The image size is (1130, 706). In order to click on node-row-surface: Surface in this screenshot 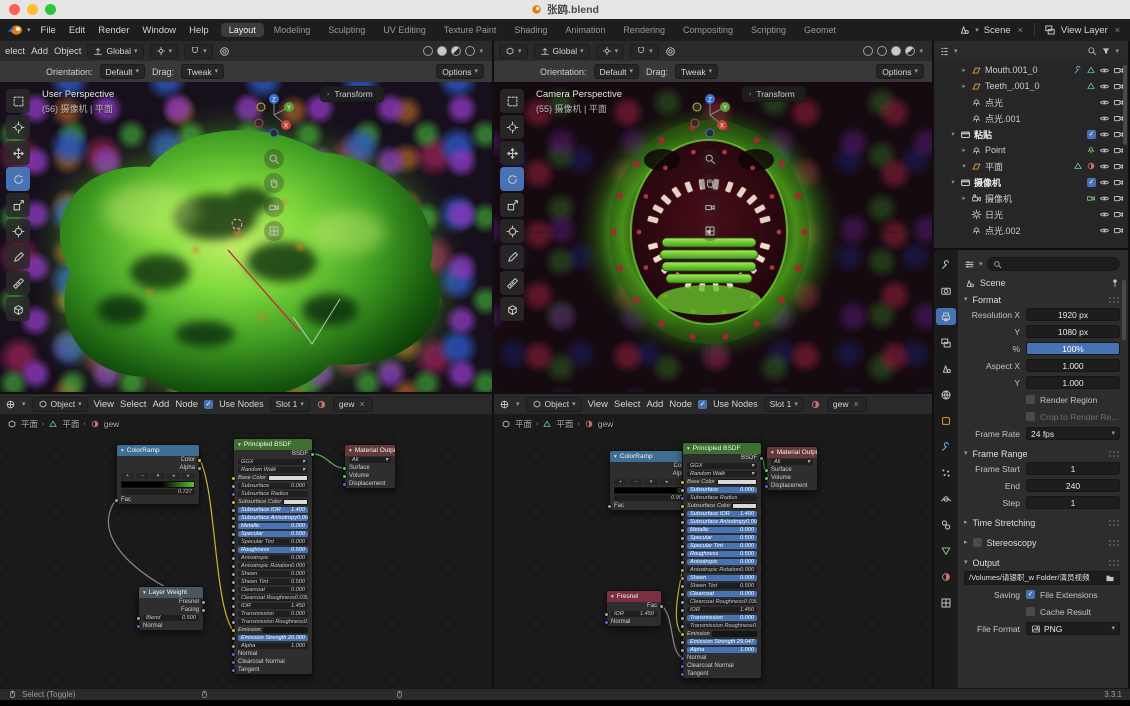, I will do `click(368, 468)`.